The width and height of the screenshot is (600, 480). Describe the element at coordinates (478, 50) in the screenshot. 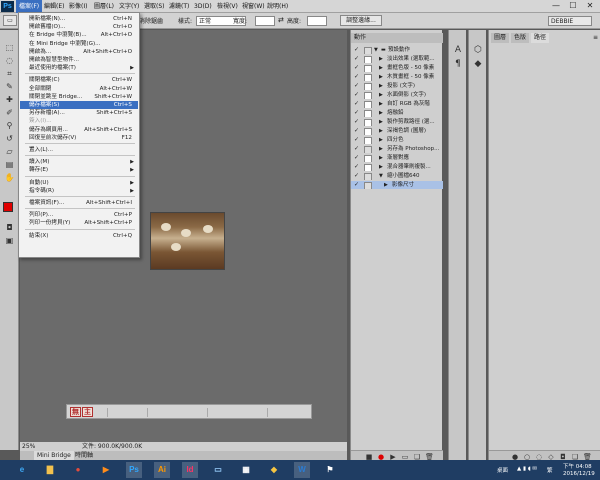

I see `history-panel-icon: ⬡` at that location.